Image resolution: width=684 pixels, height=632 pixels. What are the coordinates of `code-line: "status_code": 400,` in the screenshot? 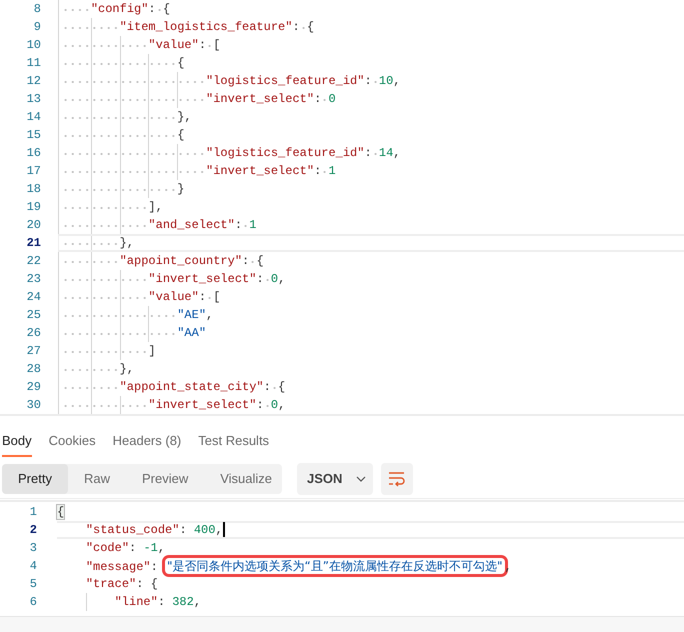 It's located at (154, 530).